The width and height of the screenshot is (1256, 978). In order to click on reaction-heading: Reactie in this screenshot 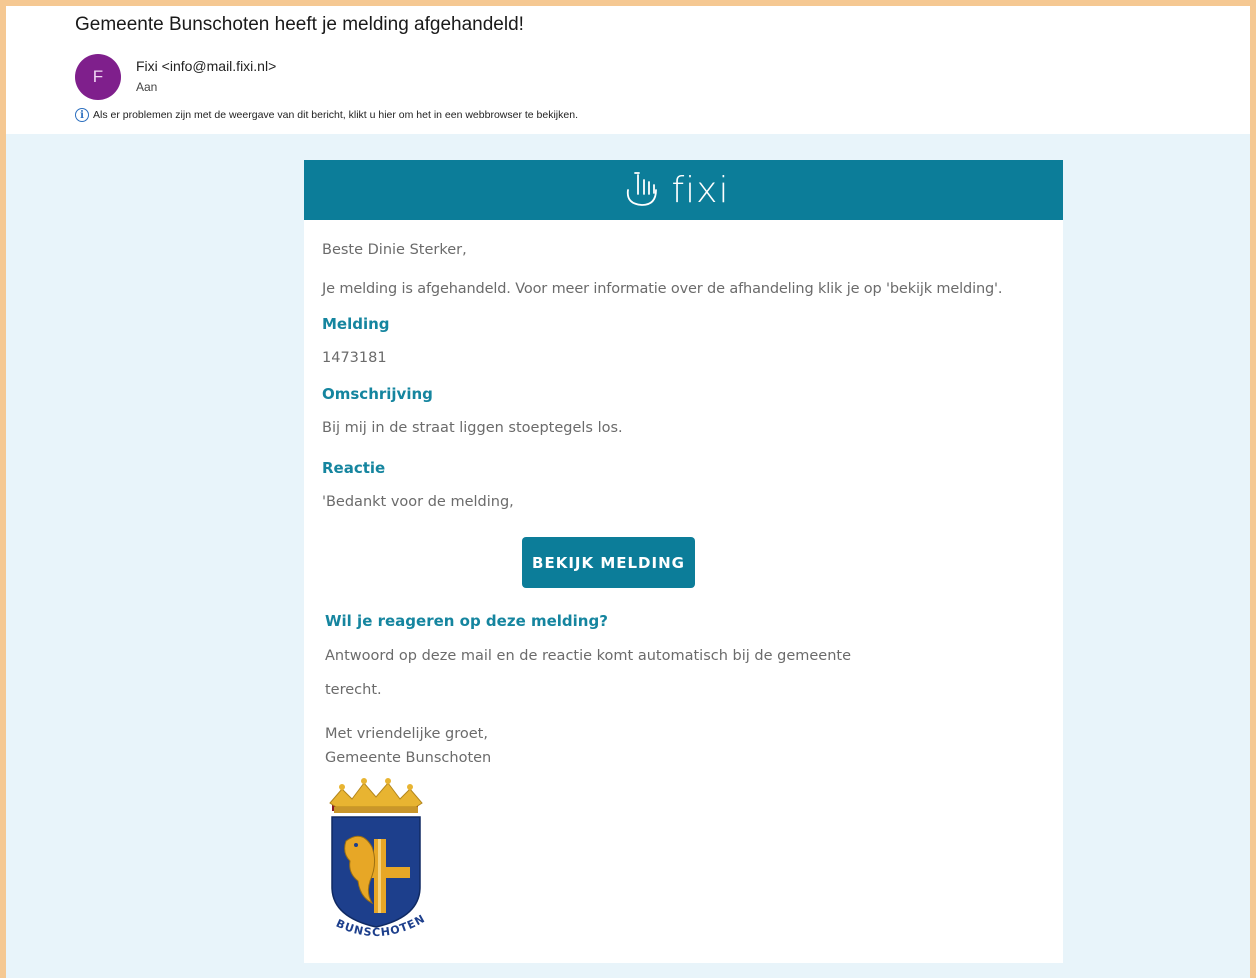, I will do `click(354, 468)`.